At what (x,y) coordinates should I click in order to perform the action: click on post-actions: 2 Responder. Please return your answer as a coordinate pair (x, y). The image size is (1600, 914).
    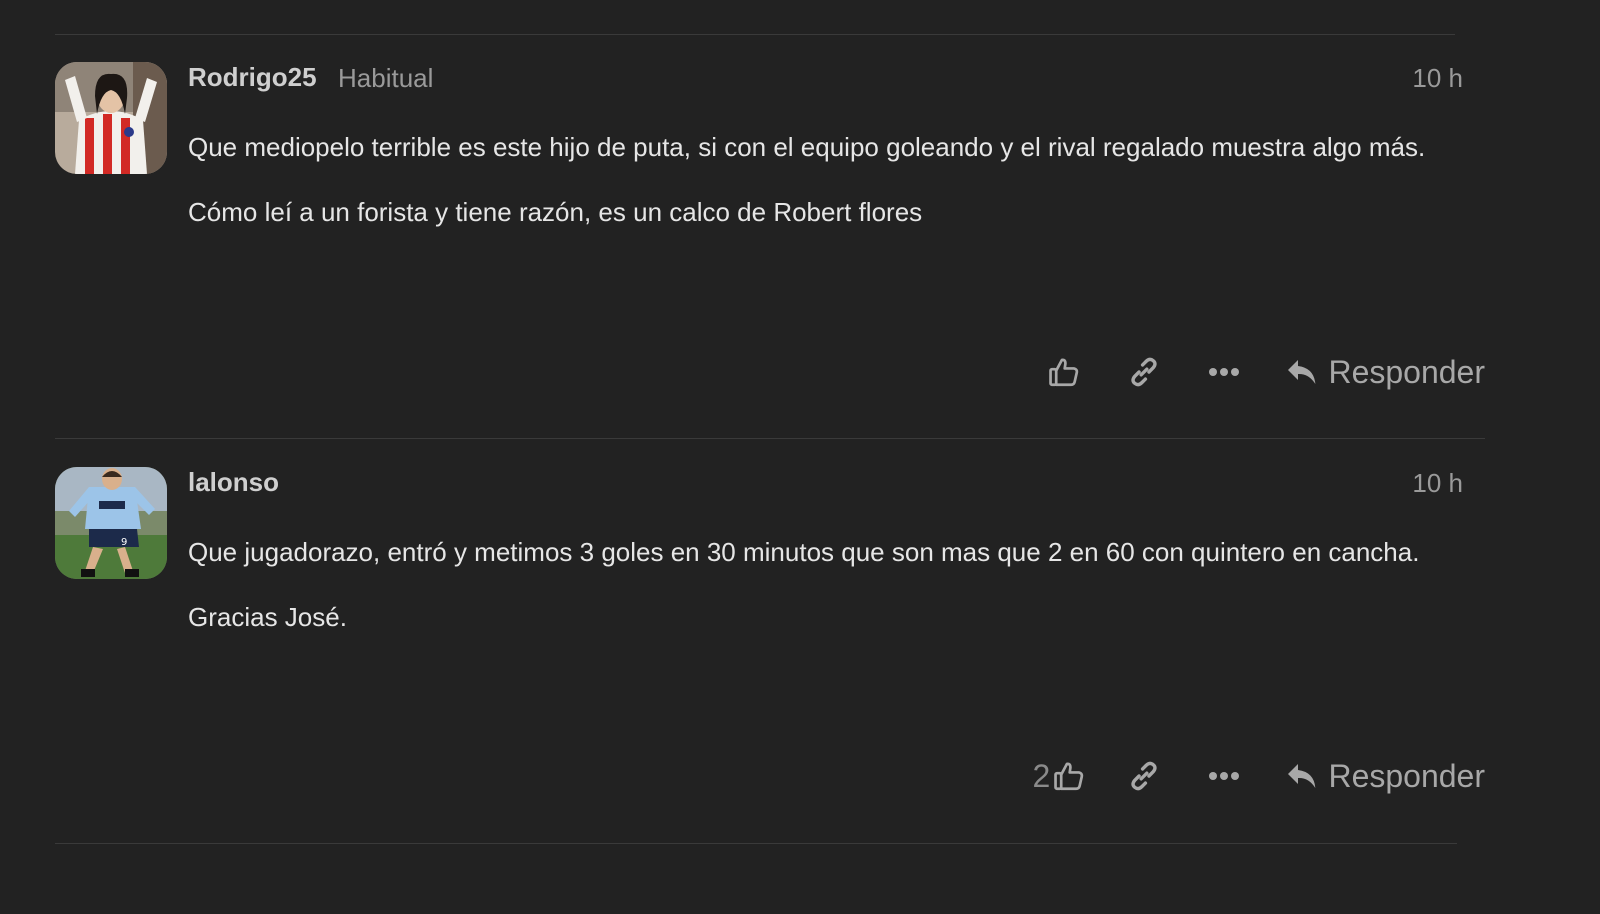
    Looking at the image, I should click on (1249, 776).